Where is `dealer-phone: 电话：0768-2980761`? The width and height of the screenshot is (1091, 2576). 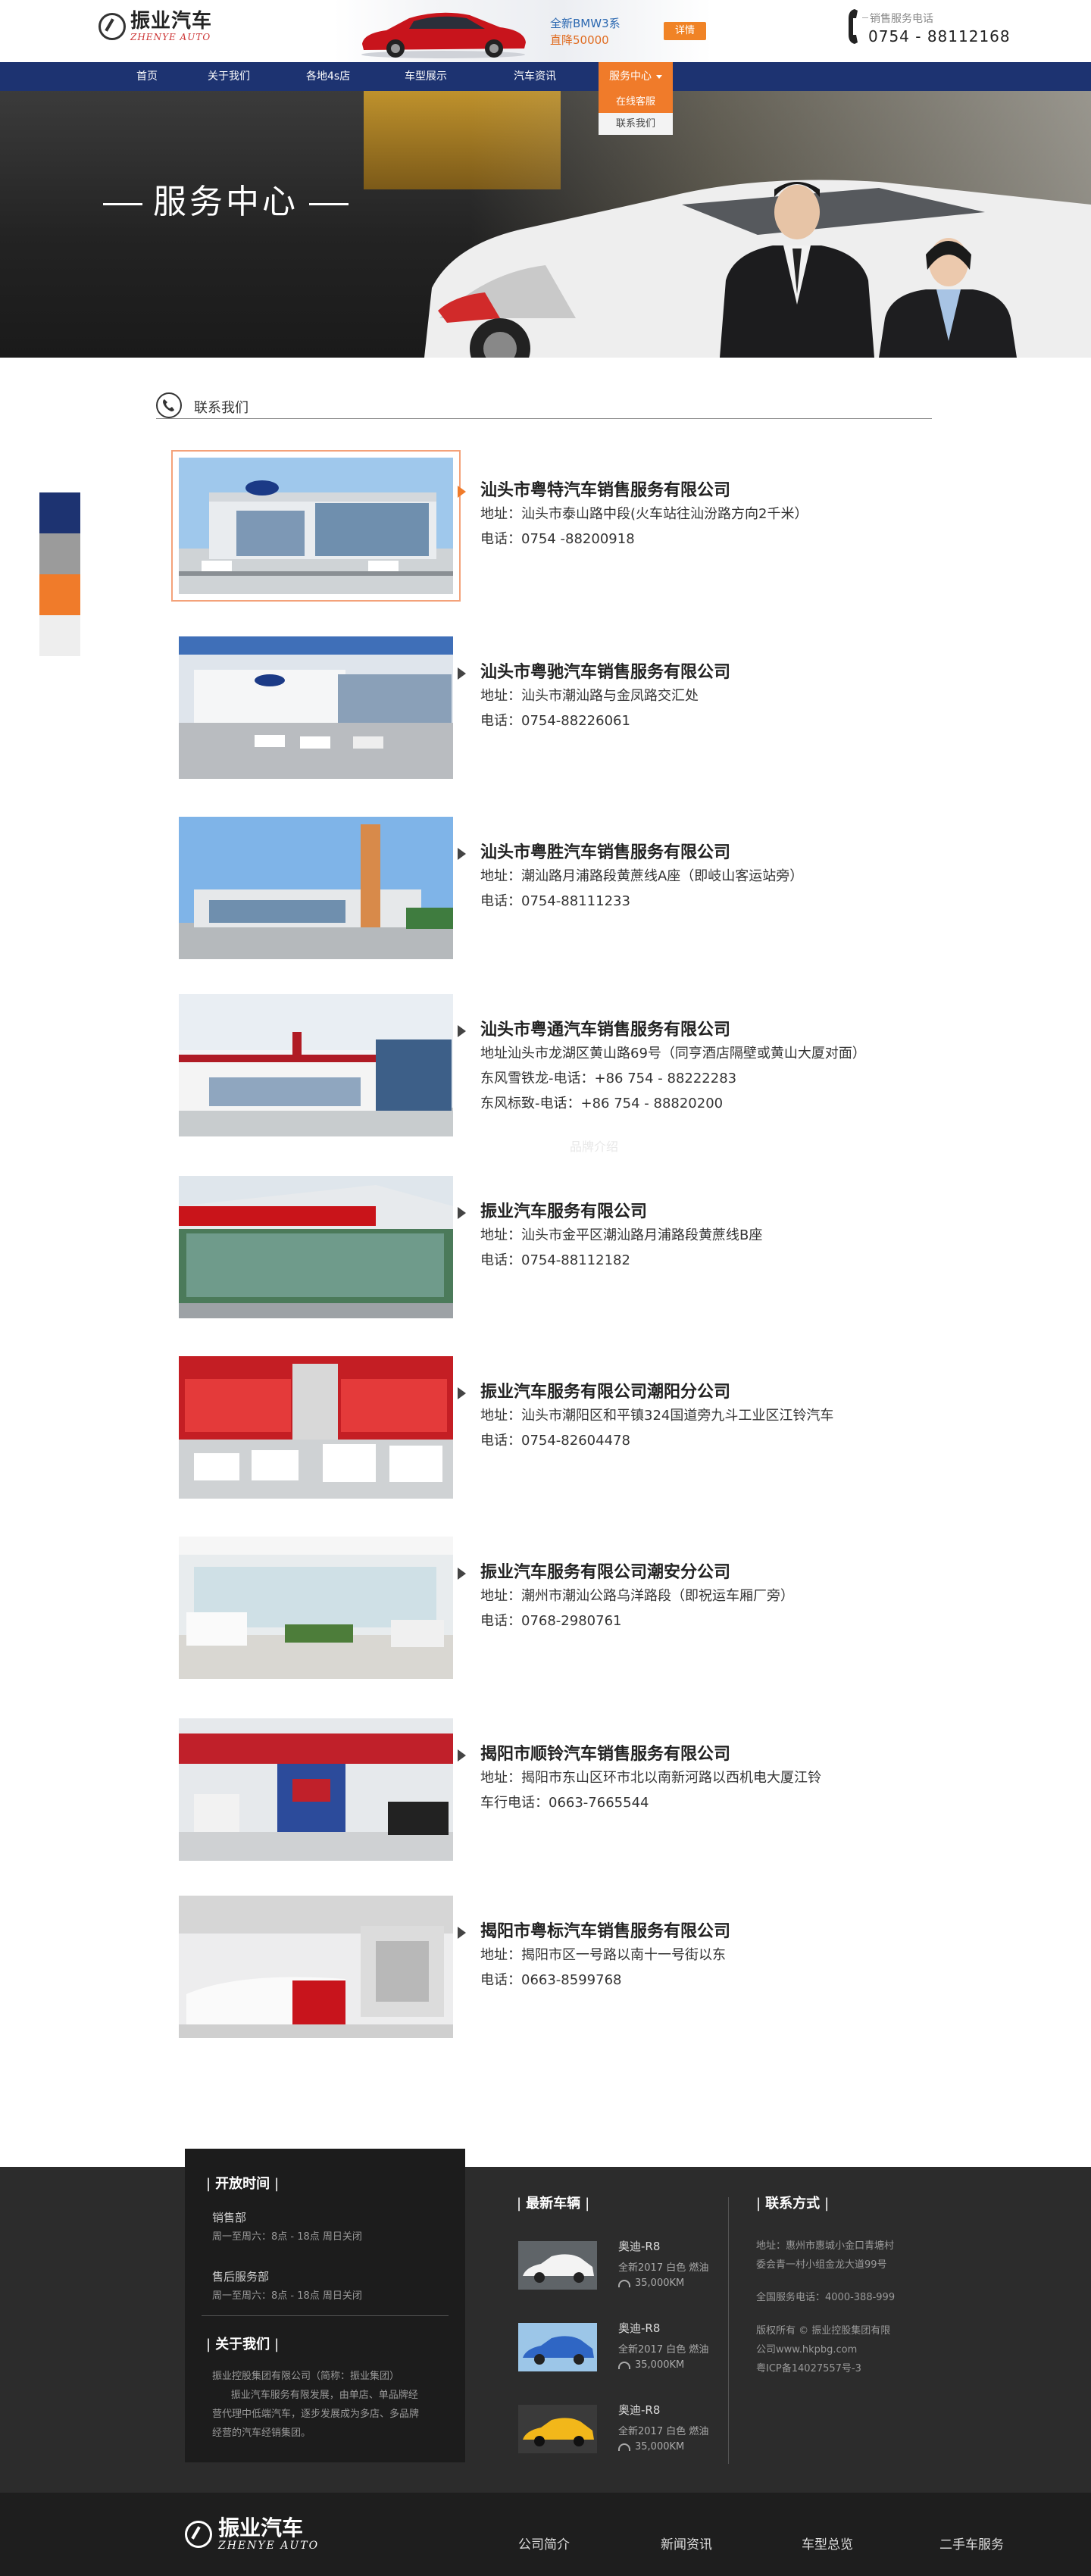
dealer-phone: 电话：0768-2980761 is located at coordinates (551, 1621).